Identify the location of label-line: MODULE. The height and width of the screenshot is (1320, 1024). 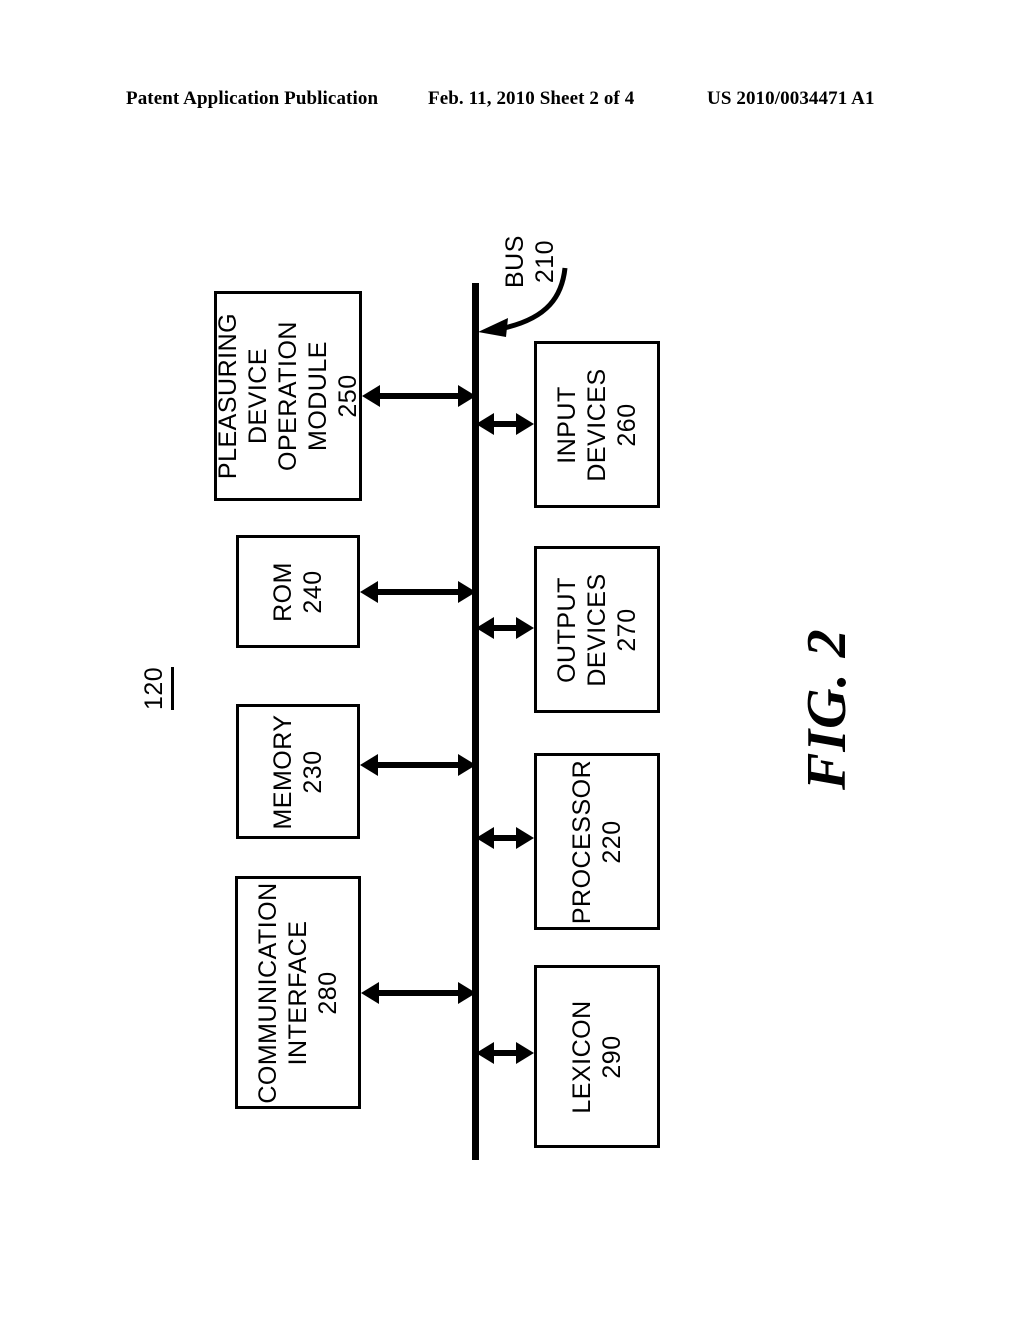
(318, 396).